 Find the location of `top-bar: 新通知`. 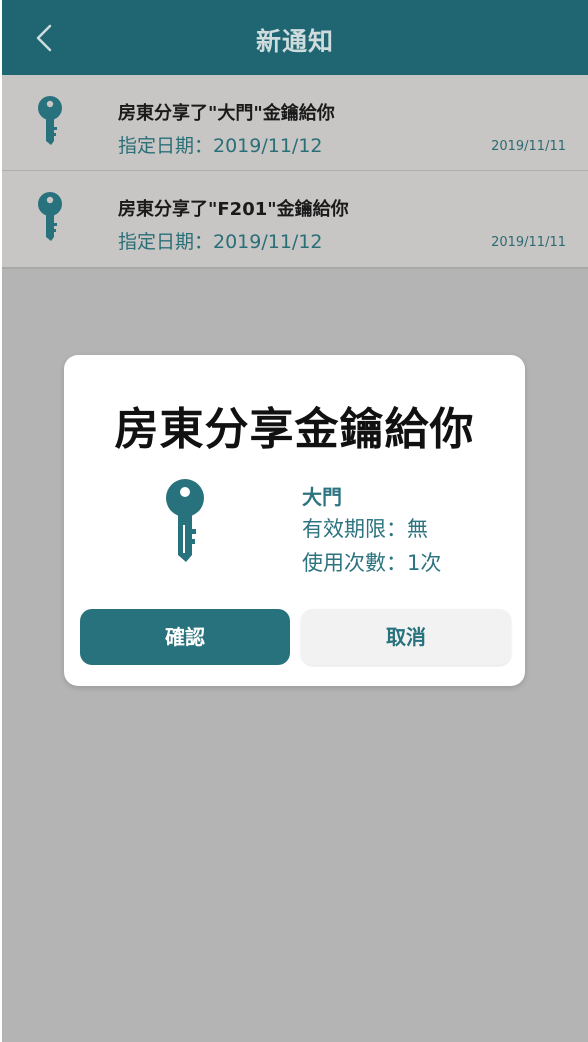

top-bar: 新通知 is located at coordinates (295, 37).